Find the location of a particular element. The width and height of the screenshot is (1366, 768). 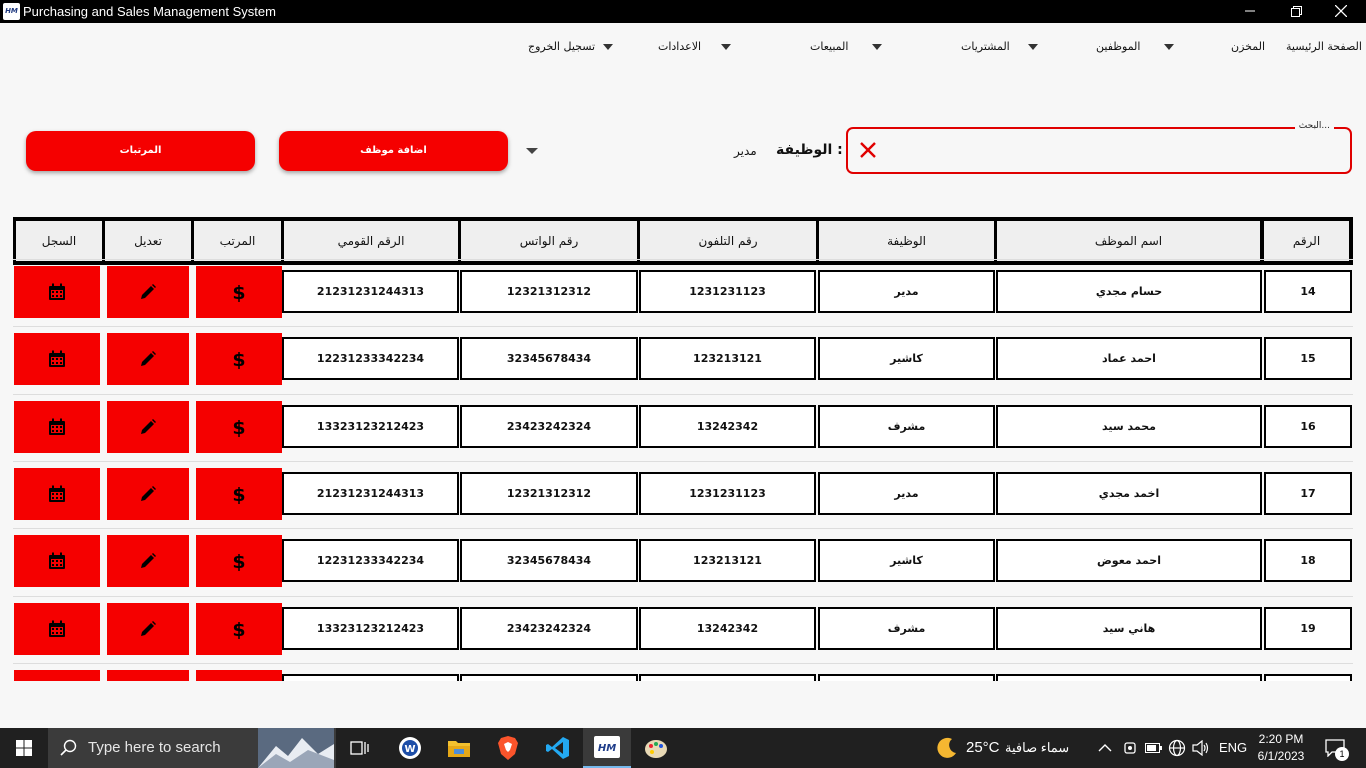

taskbar-app-hm-active: HM is located at coordinates (607, 748).